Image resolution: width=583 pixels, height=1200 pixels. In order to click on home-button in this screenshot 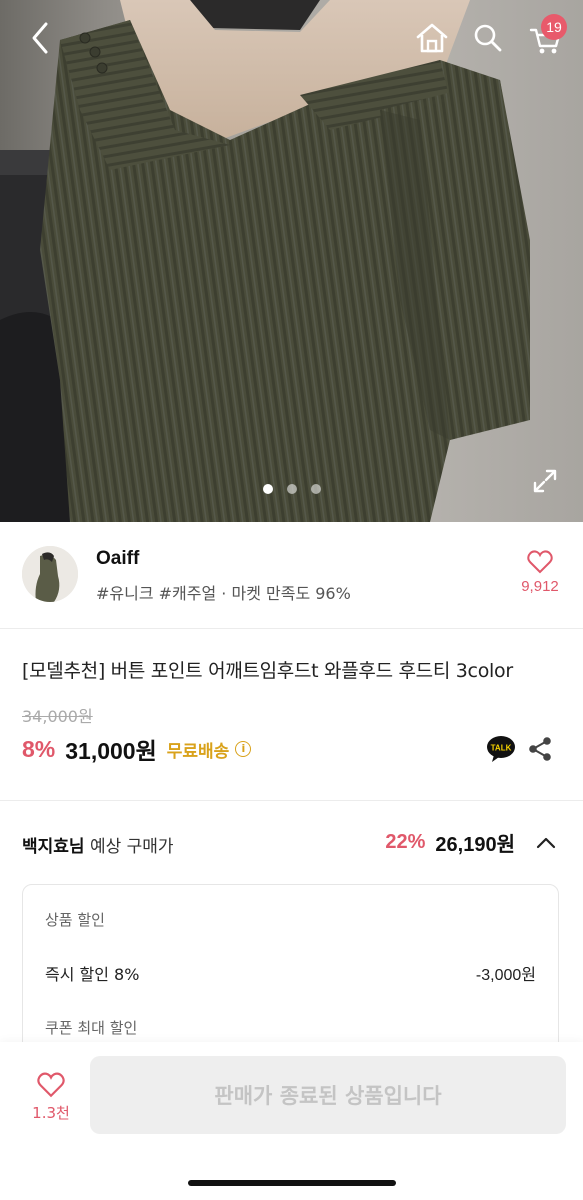, I will do `click(432, 38)`.